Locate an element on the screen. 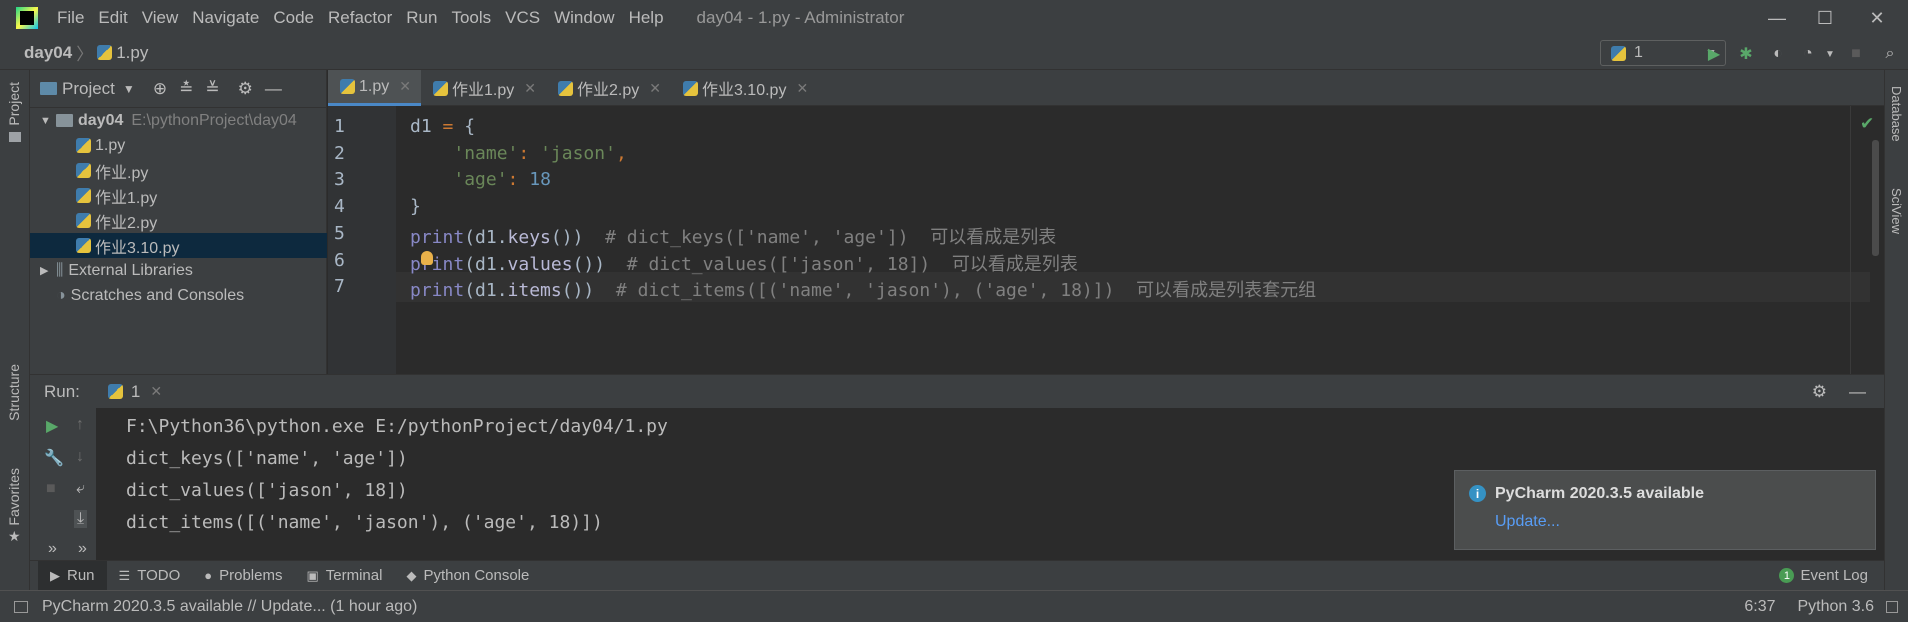 This screenshot has height=622, width=1908. run-panel-header: Run: 1 ✕ ⚙ — is located at coordinates (957, 391).